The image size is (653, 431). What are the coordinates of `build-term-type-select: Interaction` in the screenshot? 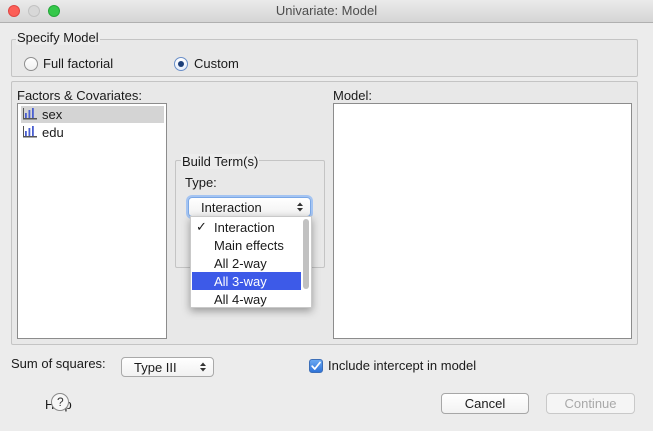 It's located at (249, 207).